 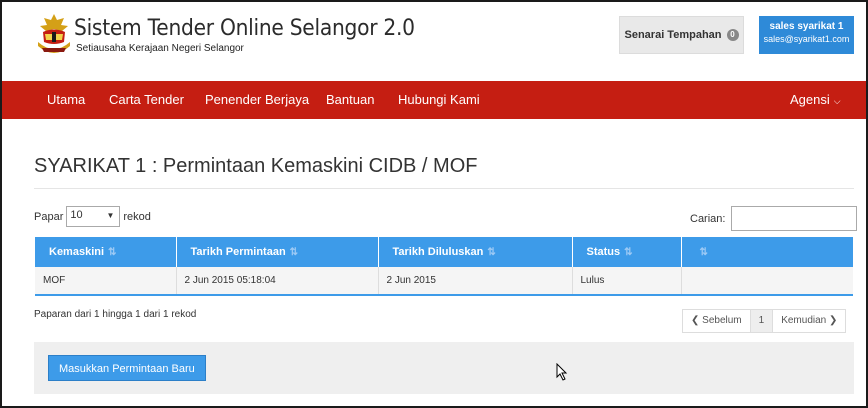 I want to click on pagination-next-button: Kemudian ❯, so click(x=809, y=321).